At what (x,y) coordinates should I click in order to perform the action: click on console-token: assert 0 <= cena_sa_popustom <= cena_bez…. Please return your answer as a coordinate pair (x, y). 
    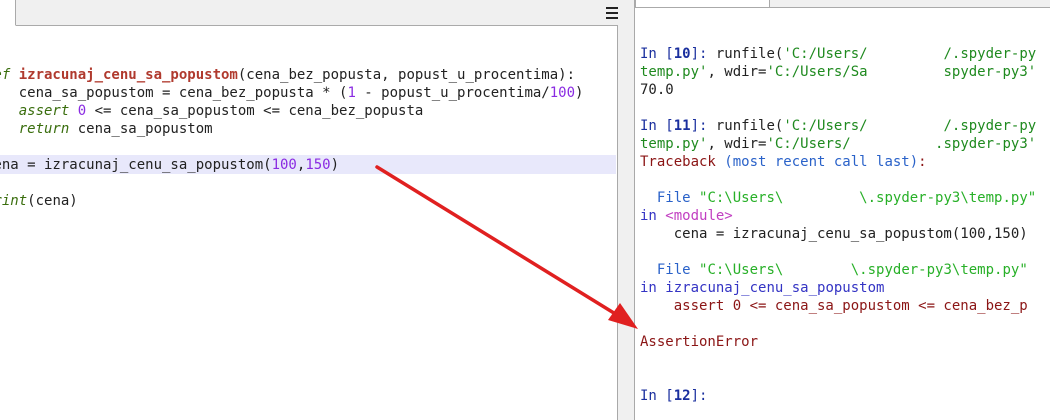
    Looking at the image, I should click on (834, 306).